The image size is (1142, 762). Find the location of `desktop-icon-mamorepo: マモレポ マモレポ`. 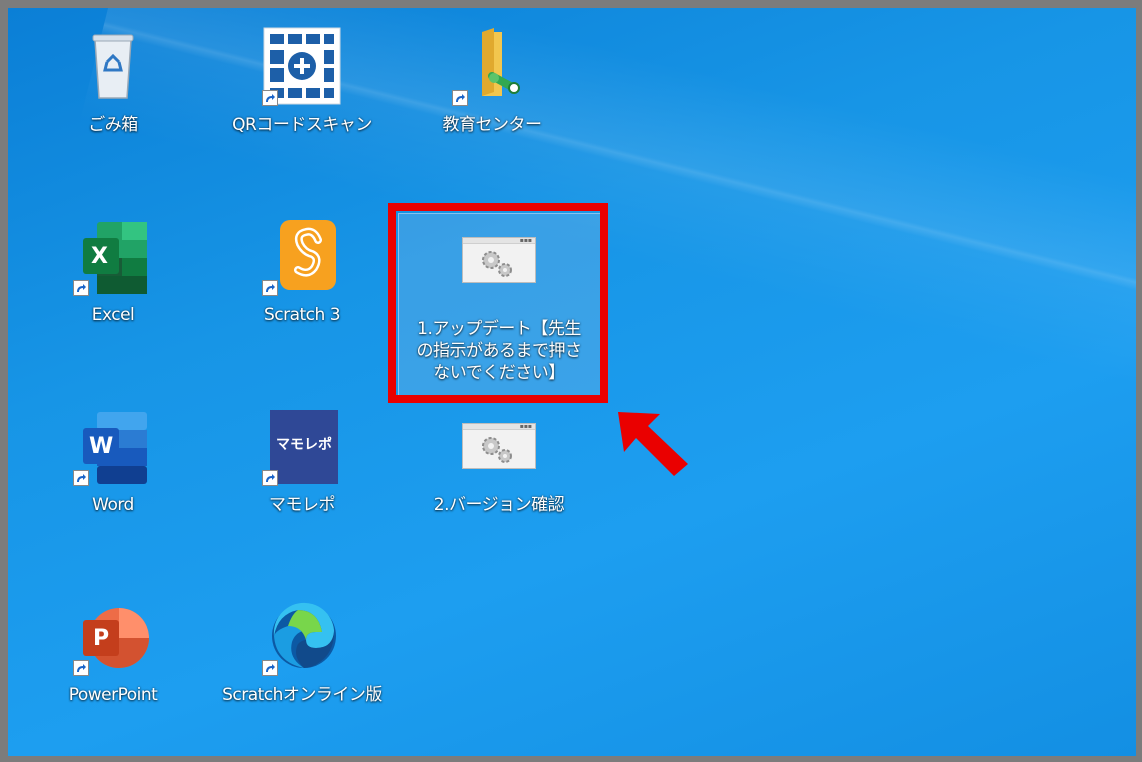

desktop-icon-mamorepo: マモレポ マモレポ is located at coordinates (302, 461).